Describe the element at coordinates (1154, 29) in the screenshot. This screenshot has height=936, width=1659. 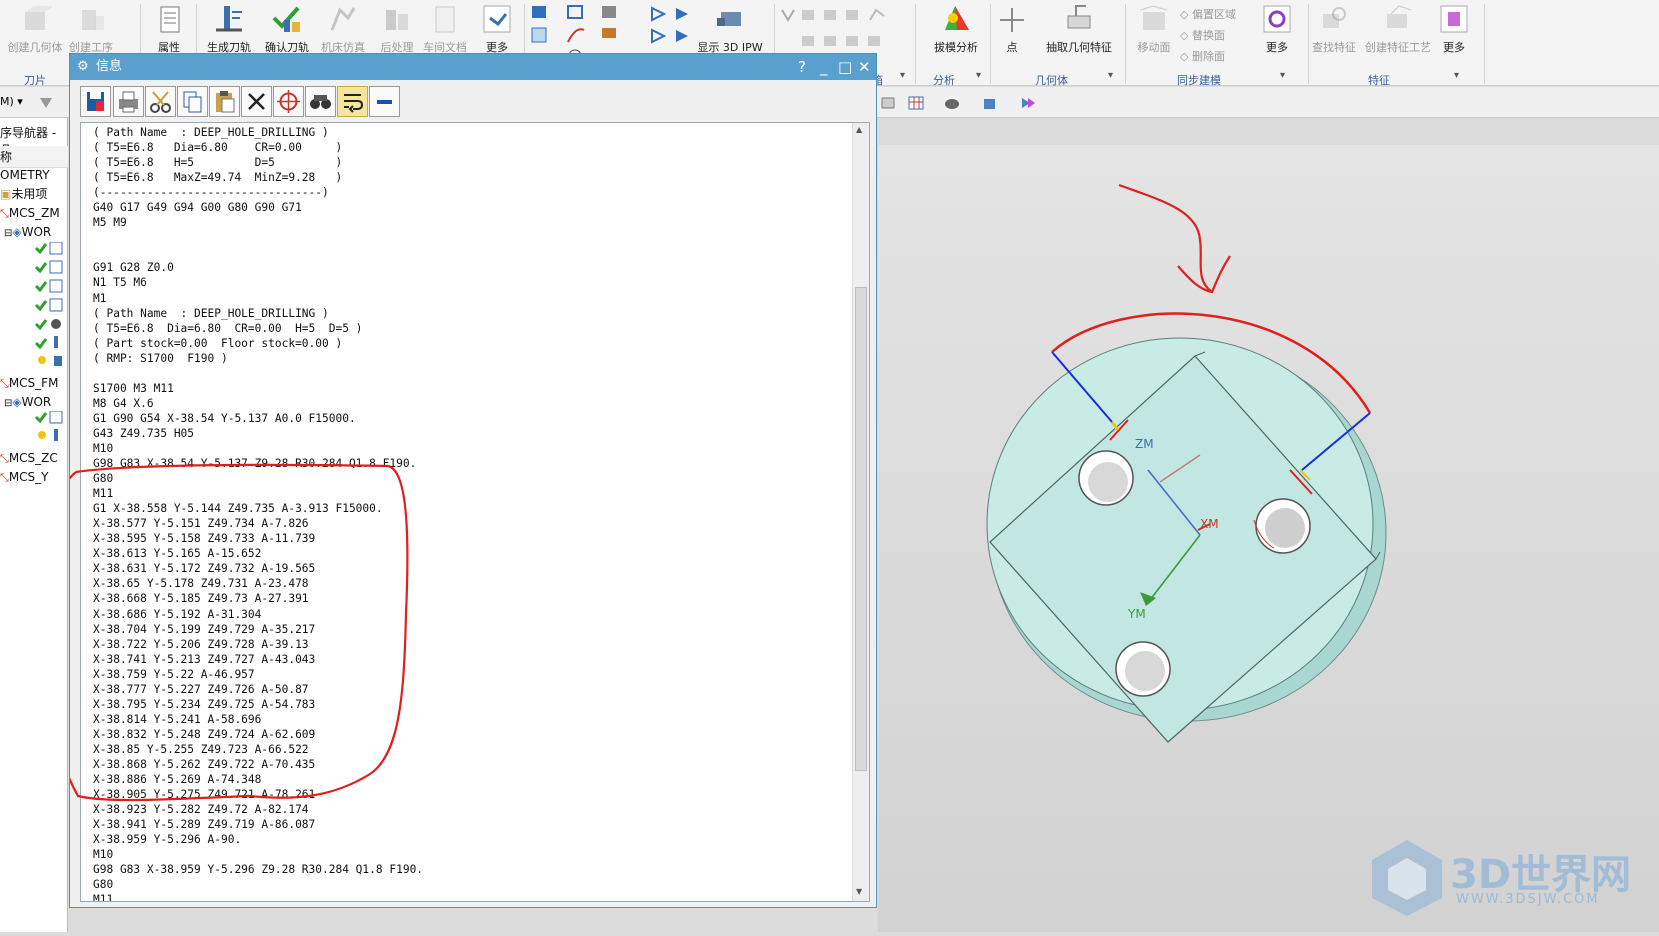
I see `move-face-button: 移动面` at that location.